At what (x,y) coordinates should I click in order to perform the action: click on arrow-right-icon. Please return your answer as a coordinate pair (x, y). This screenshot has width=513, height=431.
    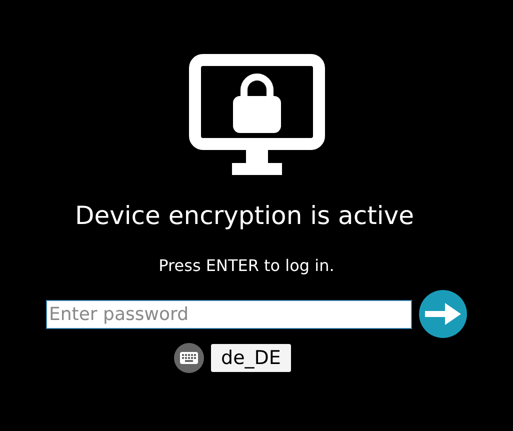
    Looking at the image, I should click on (443, 314).